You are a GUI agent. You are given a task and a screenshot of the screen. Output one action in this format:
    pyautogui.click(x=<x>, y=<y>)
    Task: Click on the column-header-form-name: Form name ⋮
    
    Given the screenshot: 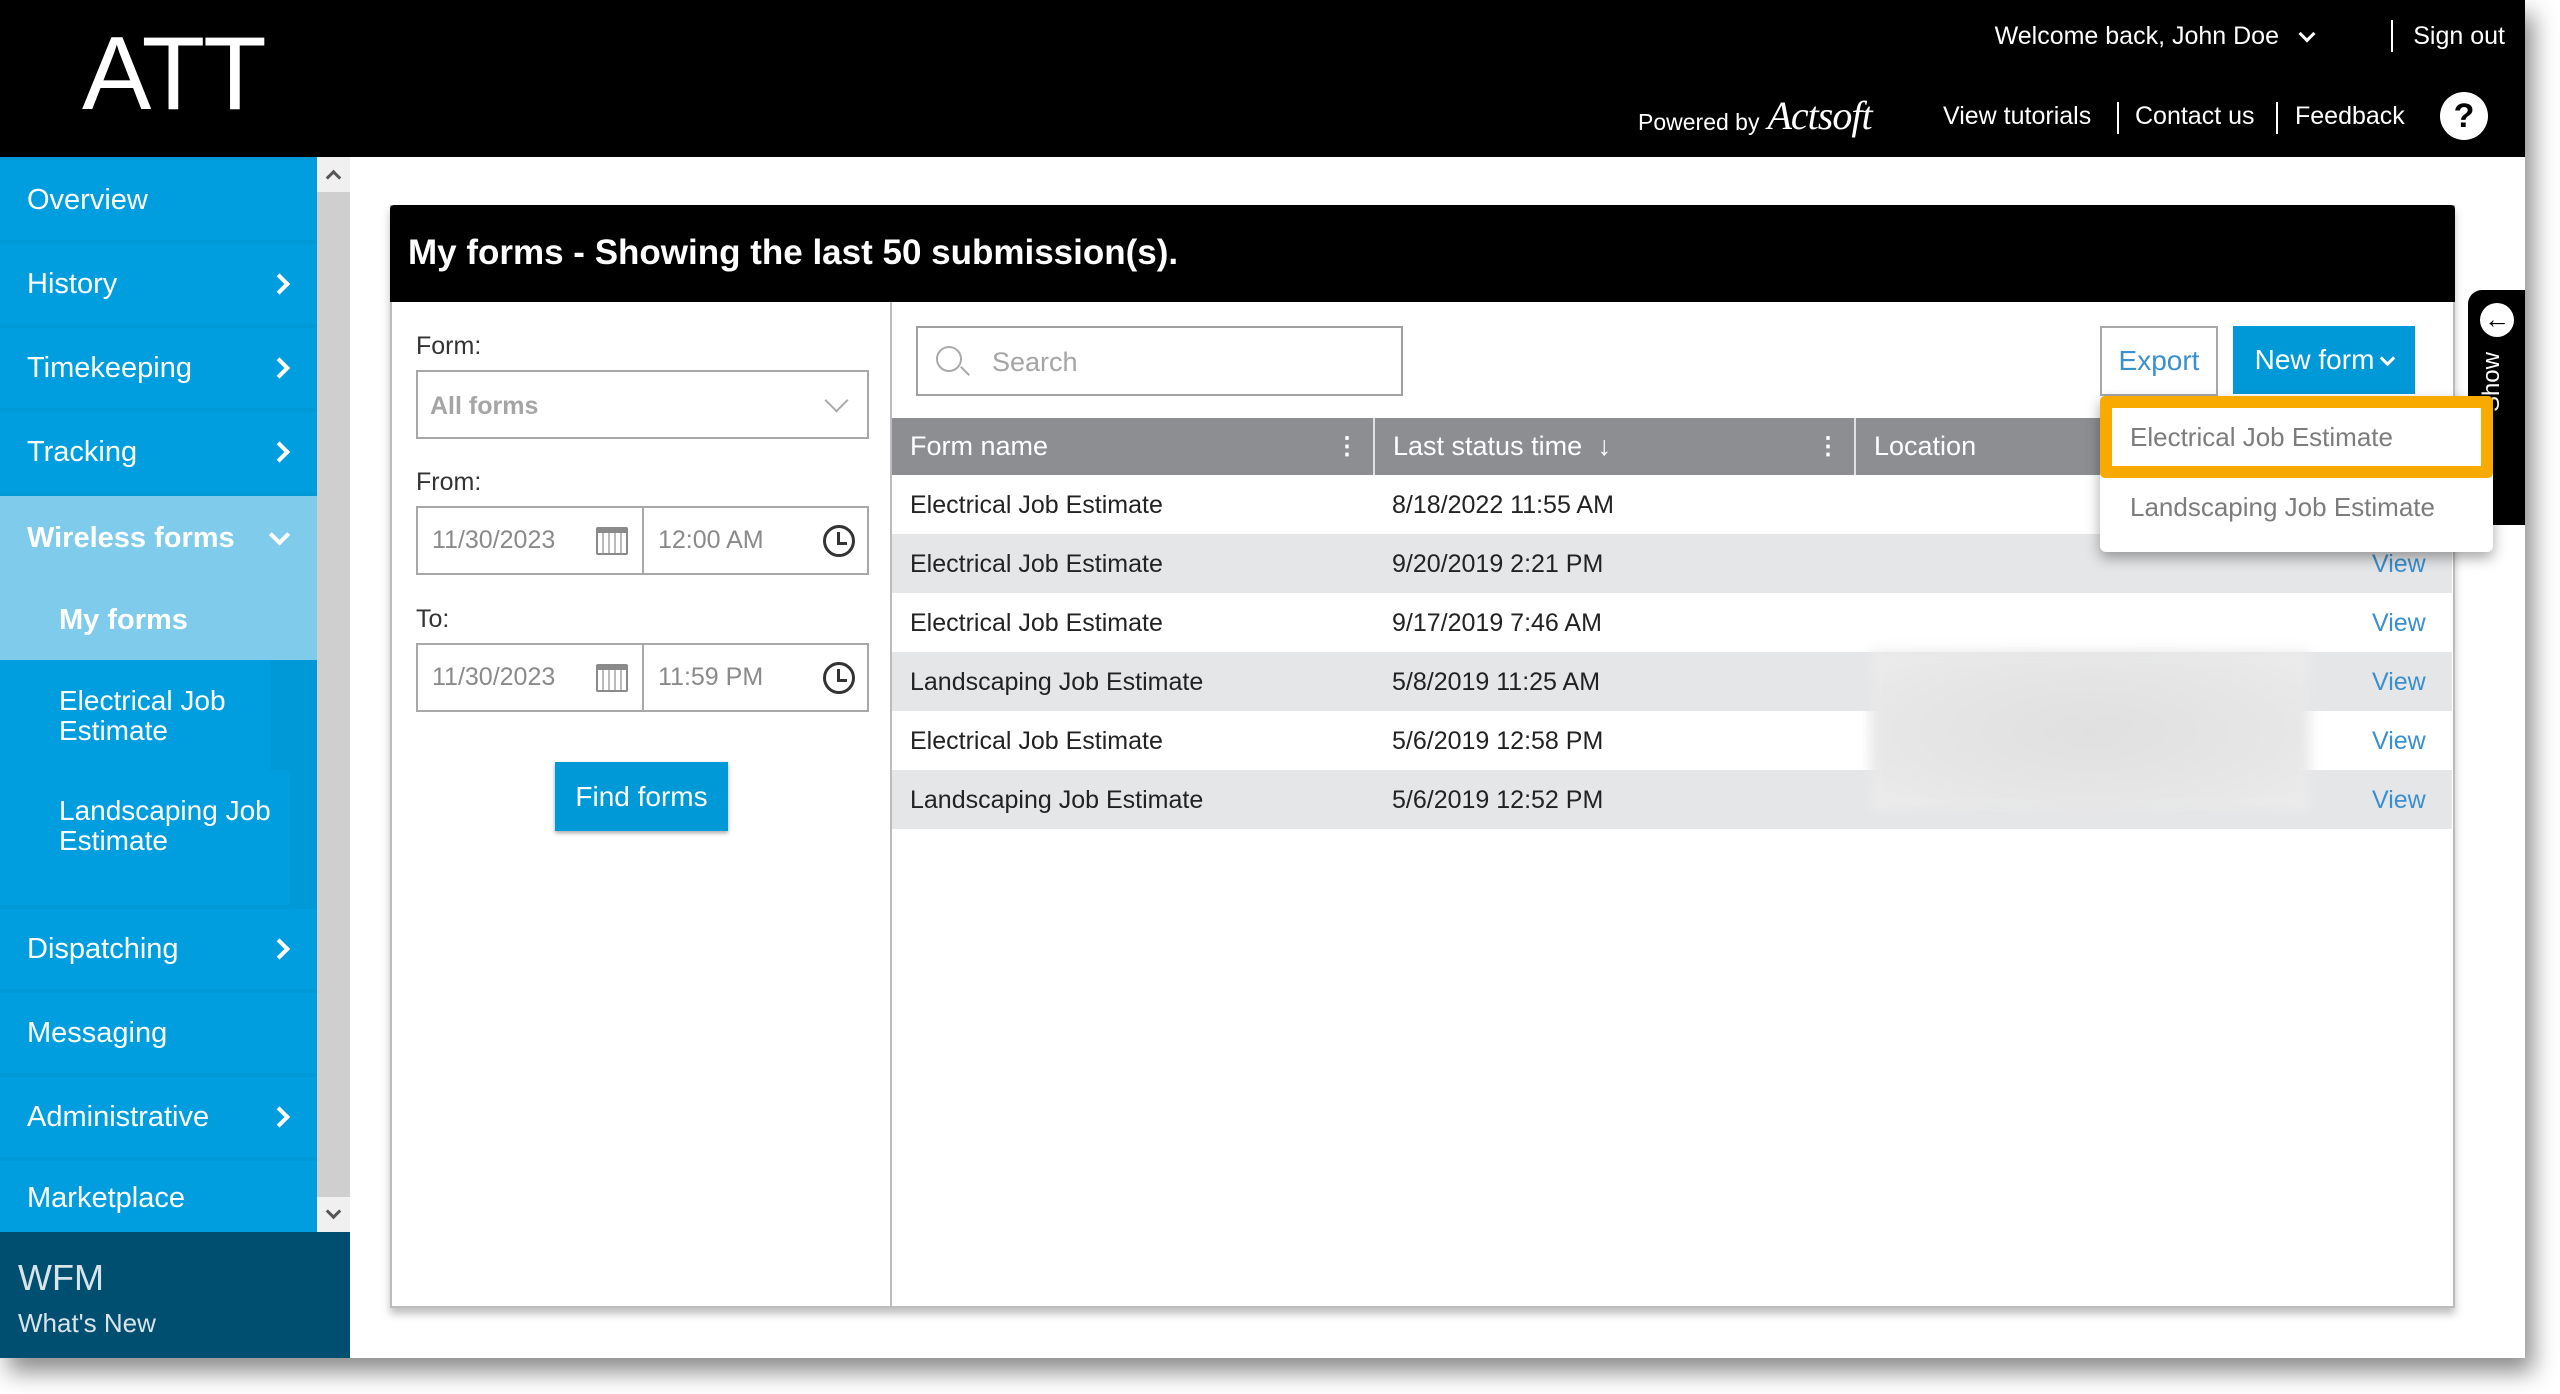 What is the action you would take?
    pyautogui.click(x=1133, y=446)
    